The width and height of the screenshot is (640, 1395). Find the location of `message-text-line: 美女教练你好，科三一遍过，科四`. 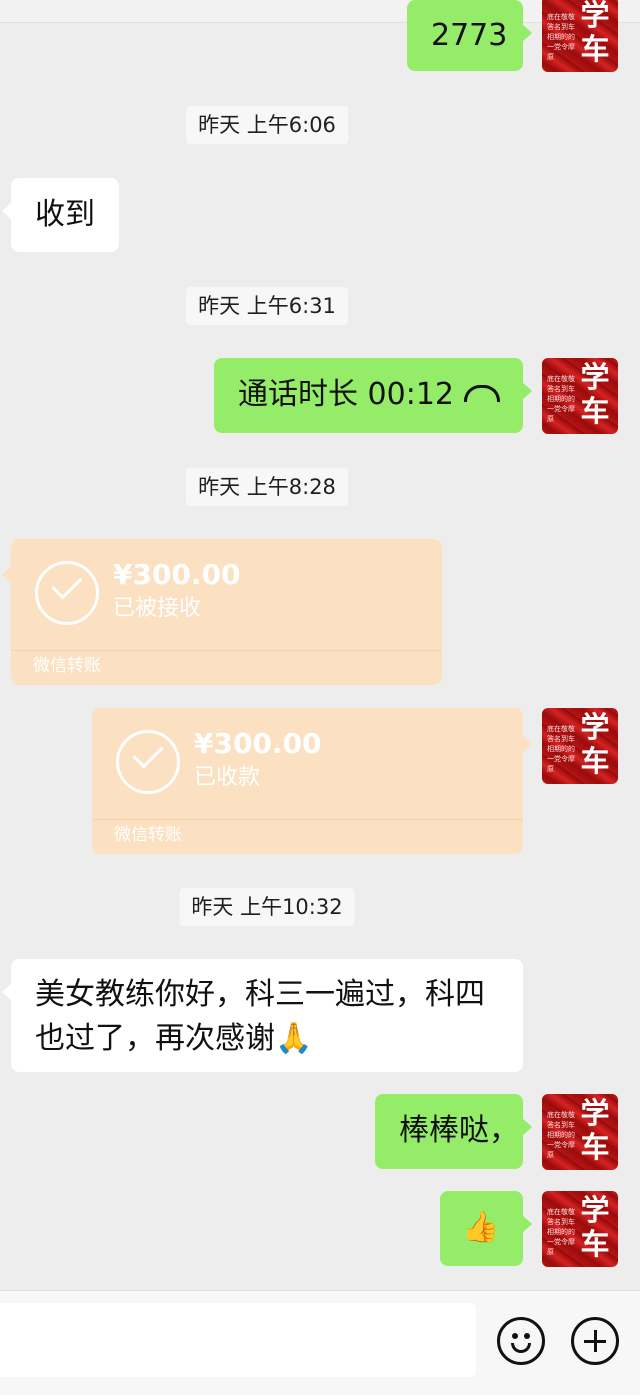

message-text-line: 美女教练你好，科三一遍过，科四 is located at coordinates (260, 994).